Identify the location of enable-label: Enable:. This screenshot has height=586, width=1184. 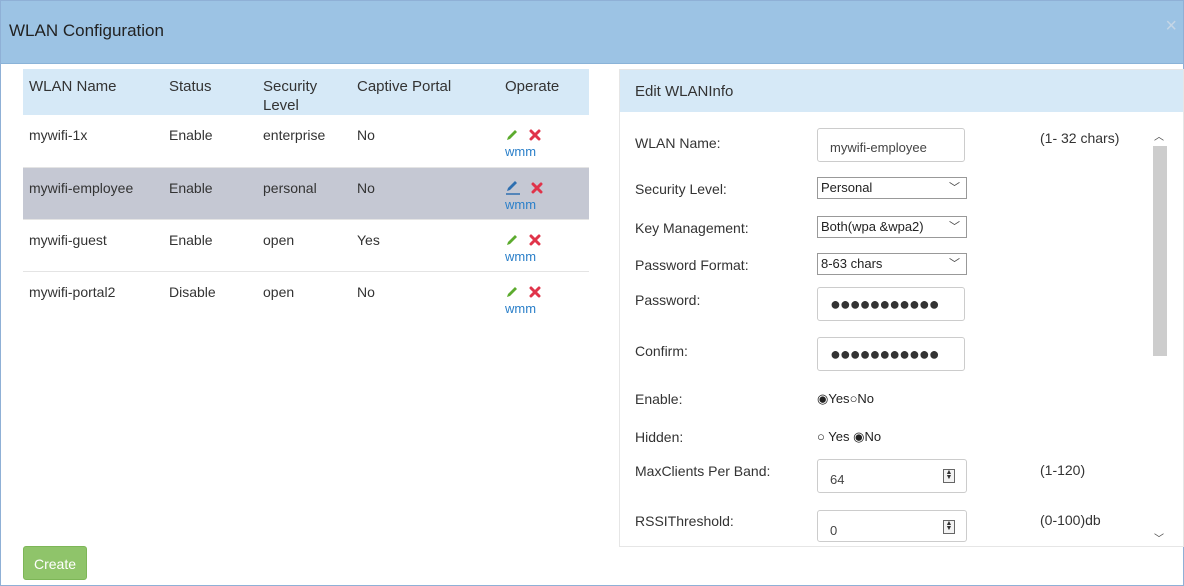
(659, 399).